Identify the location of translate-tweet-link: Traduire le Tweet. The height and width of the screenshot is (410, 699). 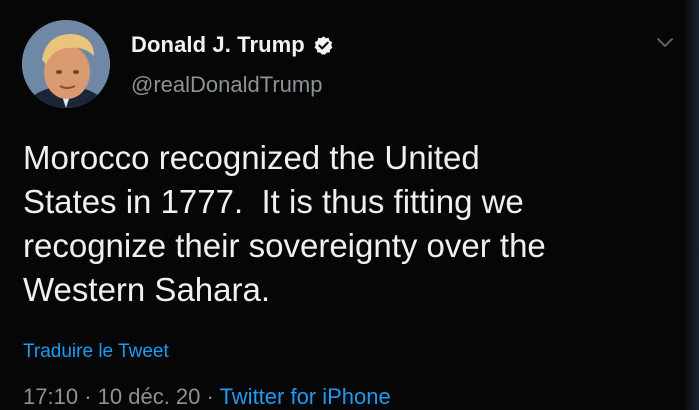
(96, 352).